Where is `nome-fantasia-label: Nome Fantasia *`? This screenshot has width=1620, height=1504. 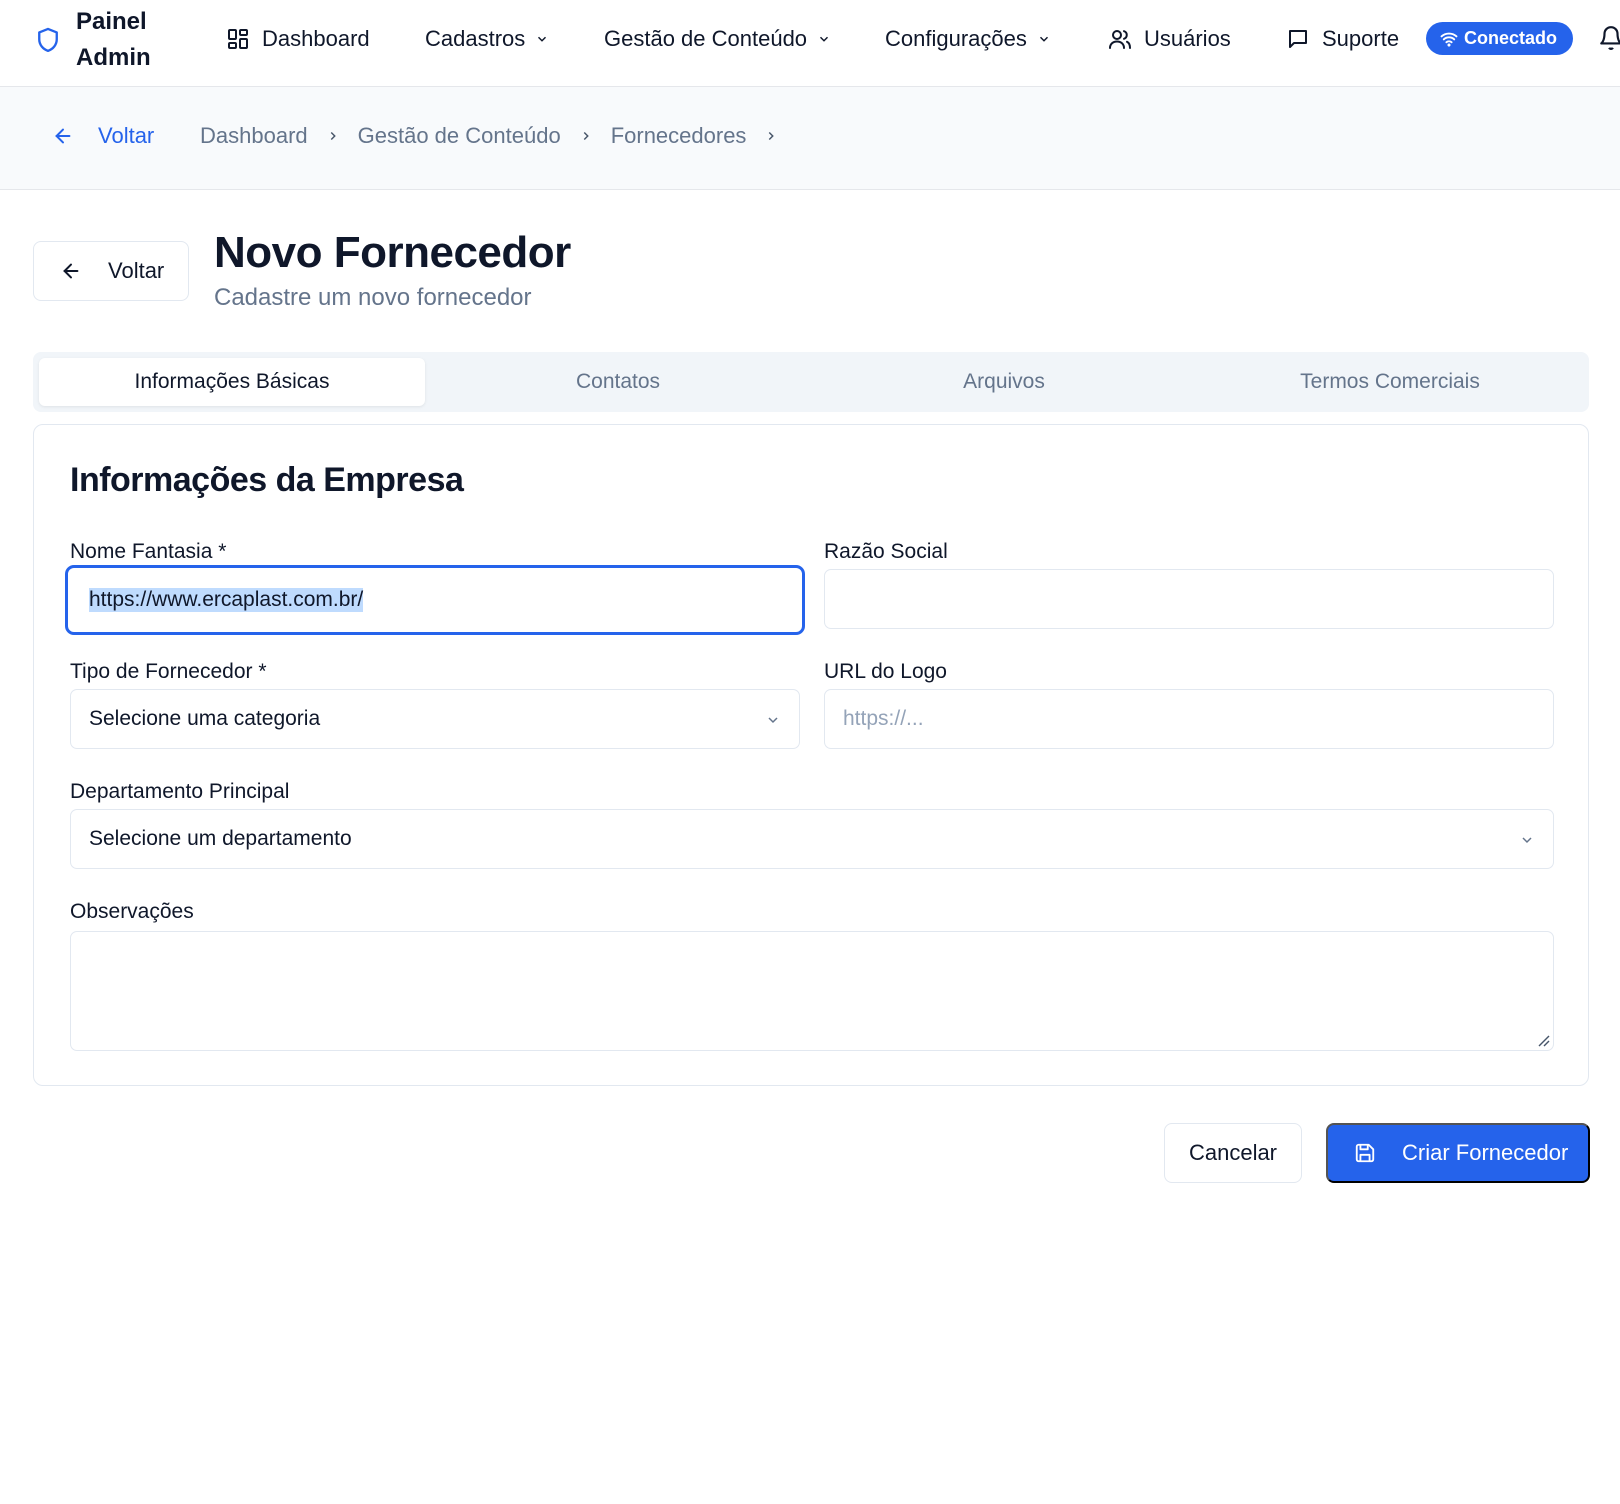
nome-fantasia-label: Nome Fantasia * is located at coordinates (148, 551).